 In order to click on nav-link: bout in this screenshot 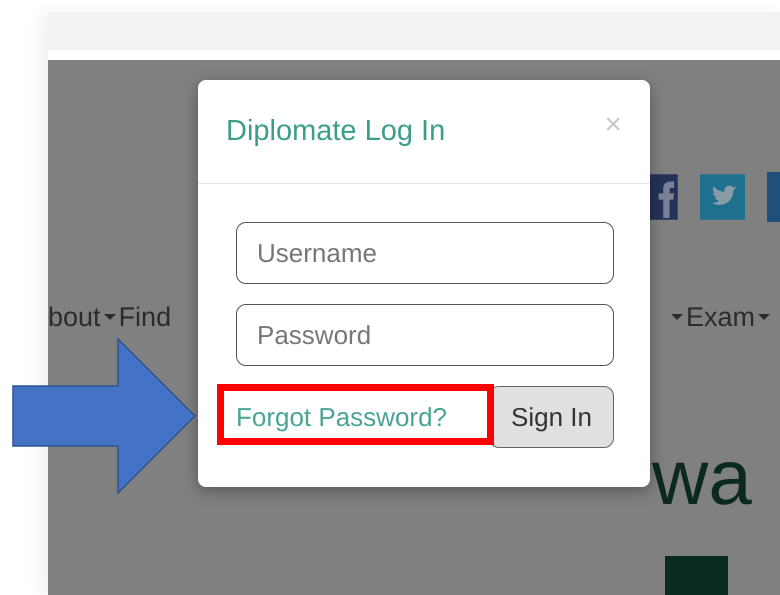, I will do `click(74, 317)`.